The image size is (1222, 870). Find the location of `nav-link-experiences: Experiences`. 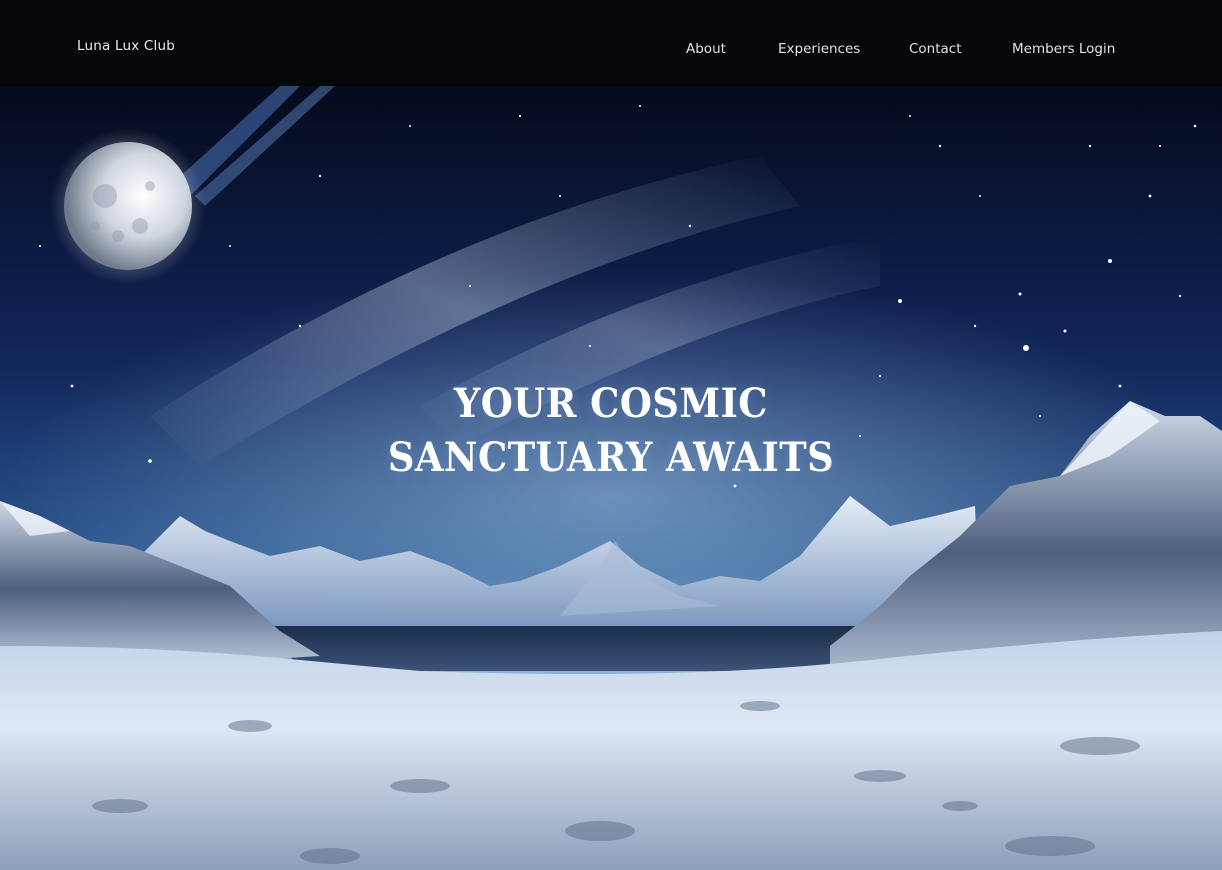

nav-link-experiences: Experiences is located at coordinates (819, 49).